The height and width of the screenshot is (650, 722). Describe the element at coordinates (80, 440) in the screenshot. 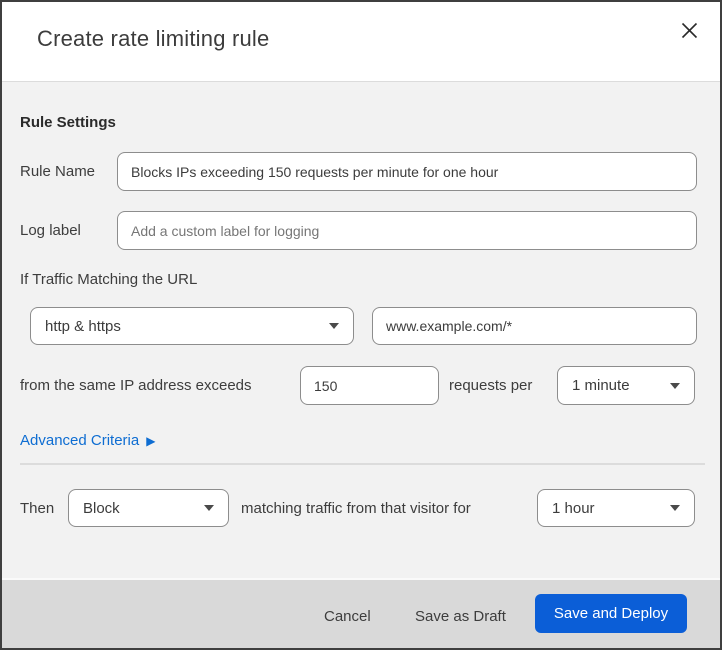

I see `advanced-criteria-label: Advanced Criteria` at that location.